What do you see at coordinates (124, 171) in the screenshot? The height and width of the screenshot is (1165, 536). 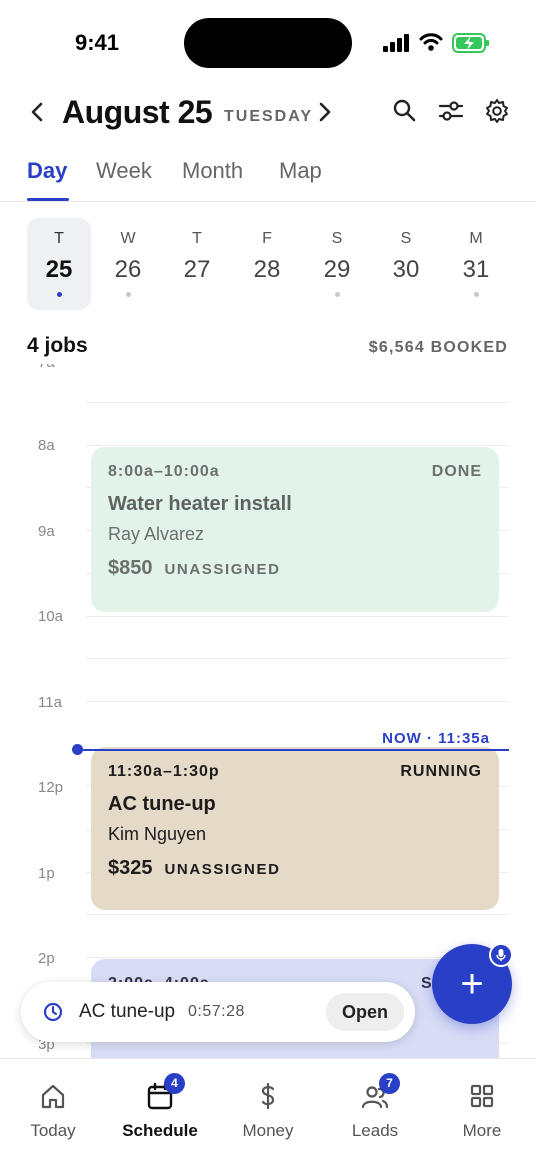 I see `tab-week: Week` at bounding box center [124, 171].